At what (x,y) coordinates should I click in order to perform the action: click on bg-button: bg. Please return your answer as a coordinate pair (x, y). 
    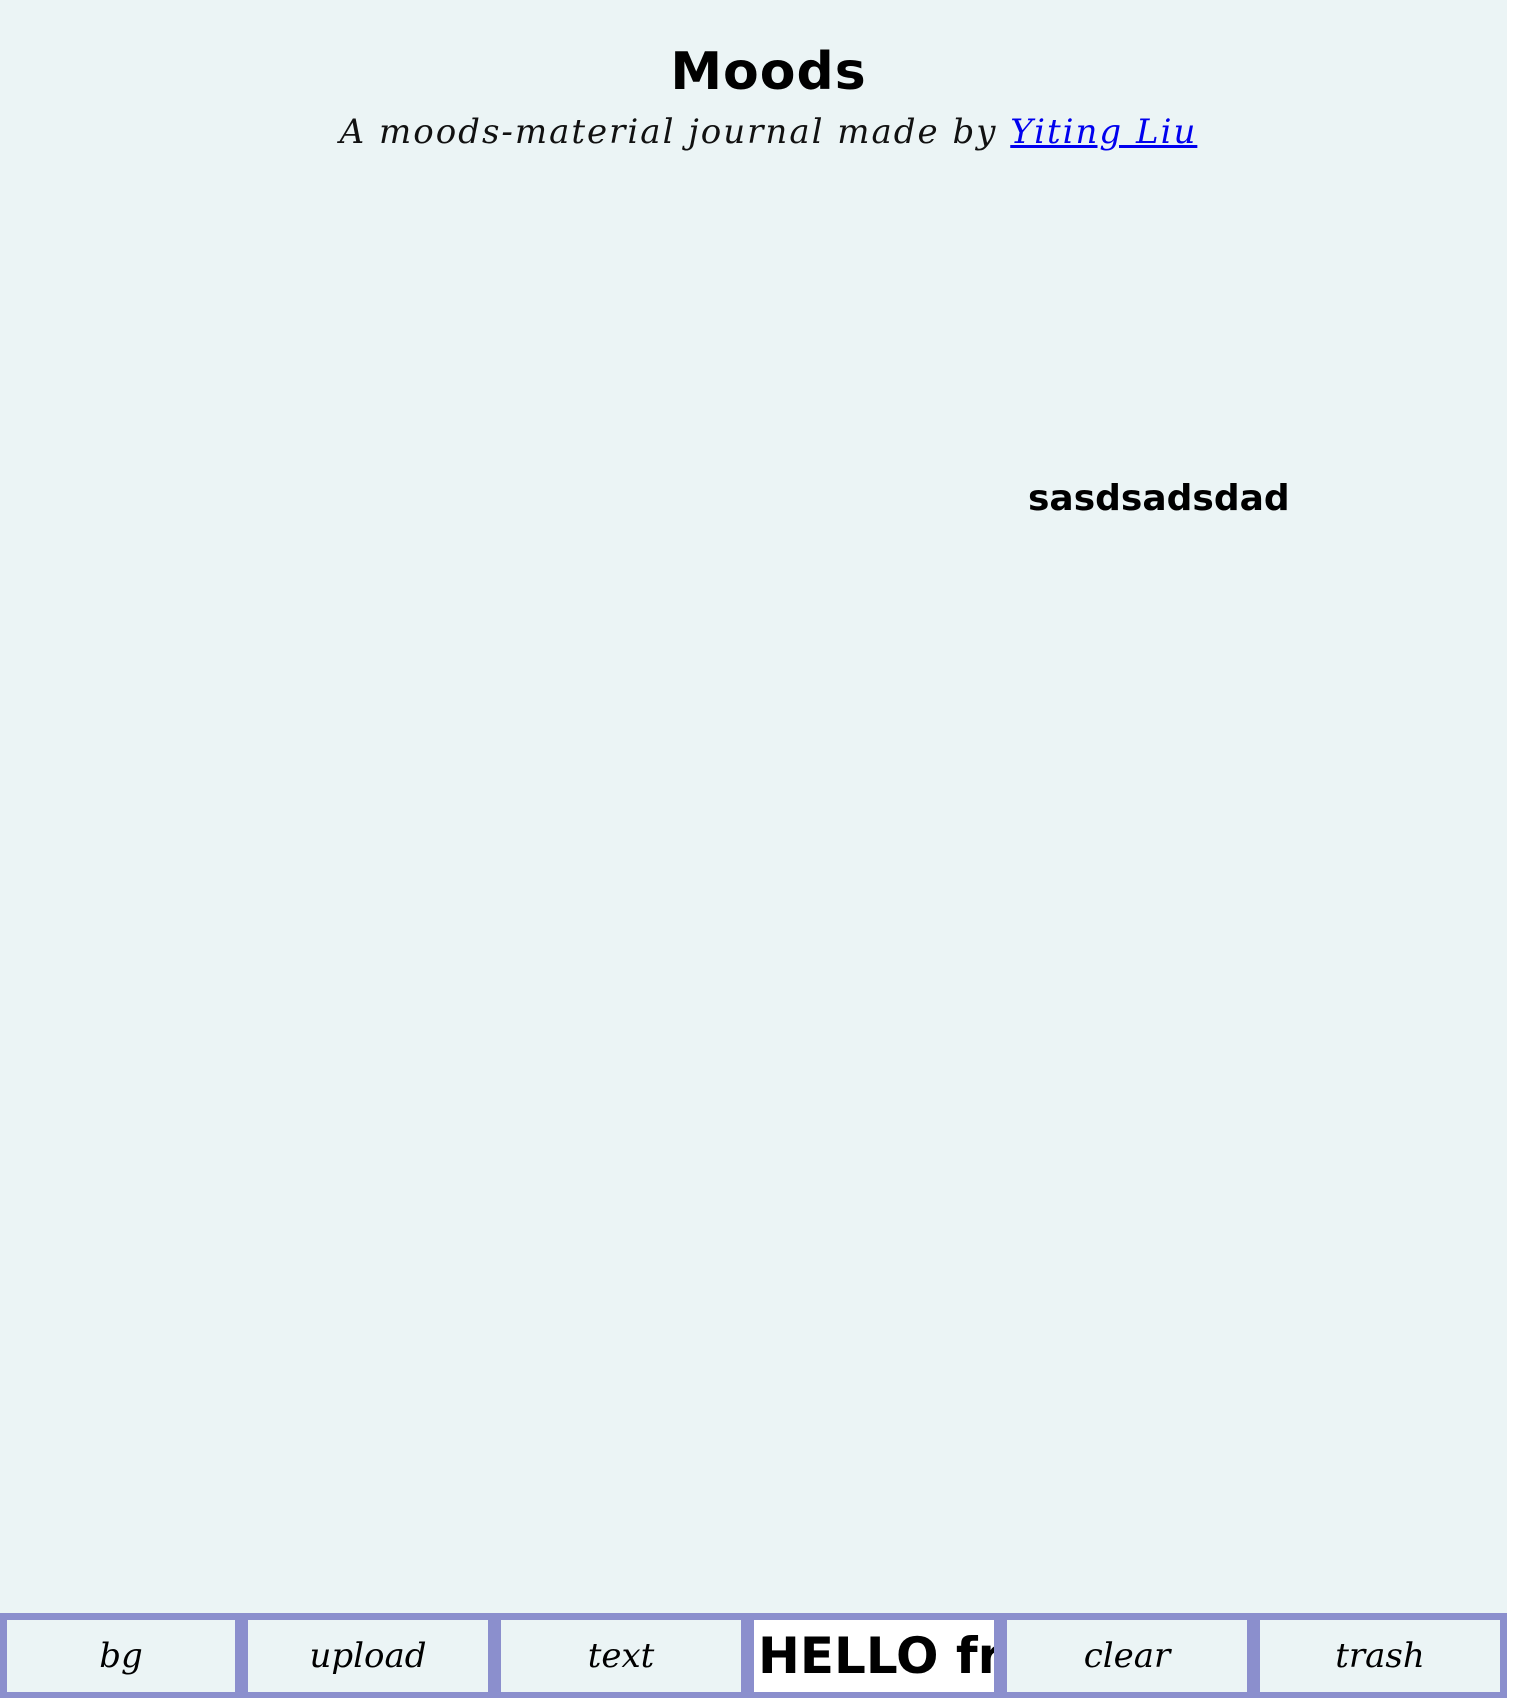
    Looking at the image, I should click on (121, 1656).